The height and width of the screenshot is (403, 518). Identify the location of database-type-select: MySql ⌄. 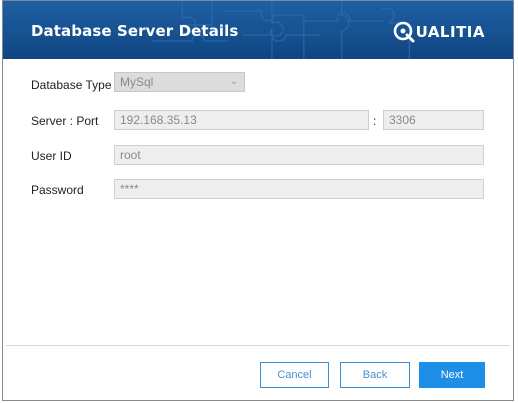
(179, 82).